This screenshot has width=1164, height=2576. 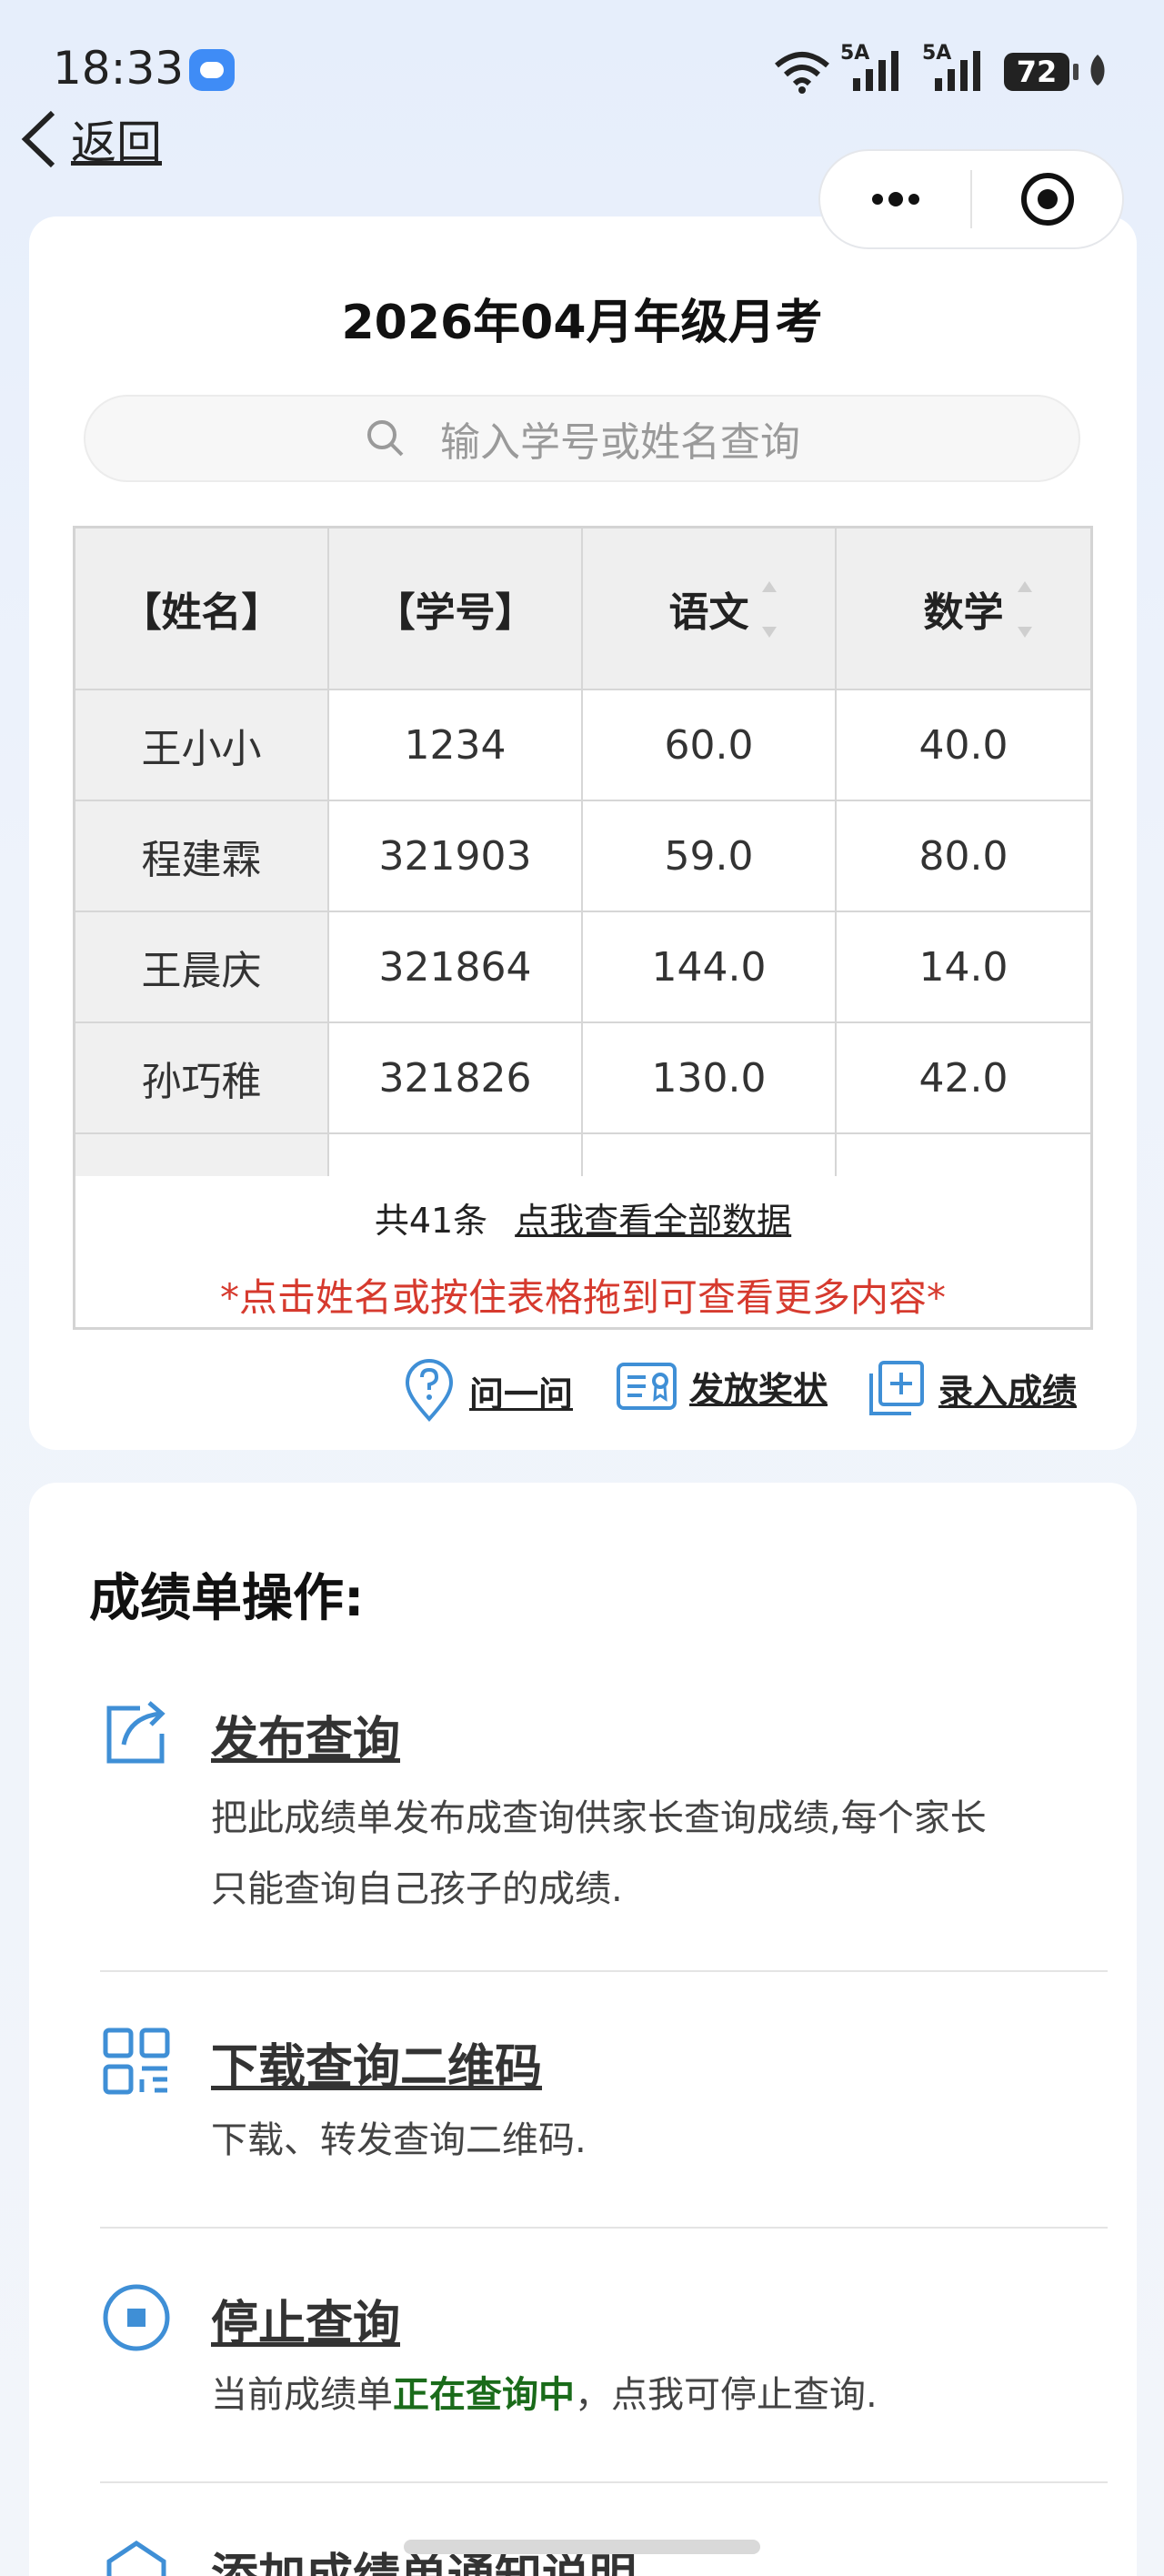 I want to click on battery-tip, so click(x=1076, y=72).